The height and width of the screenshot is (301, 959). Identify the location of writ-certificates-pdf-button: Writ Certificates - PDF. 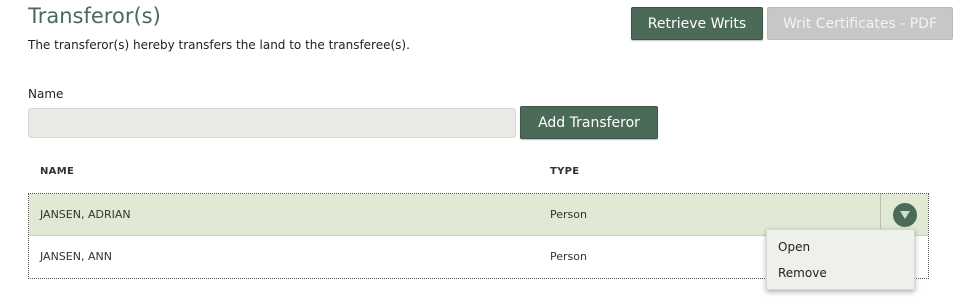
(860, 23).